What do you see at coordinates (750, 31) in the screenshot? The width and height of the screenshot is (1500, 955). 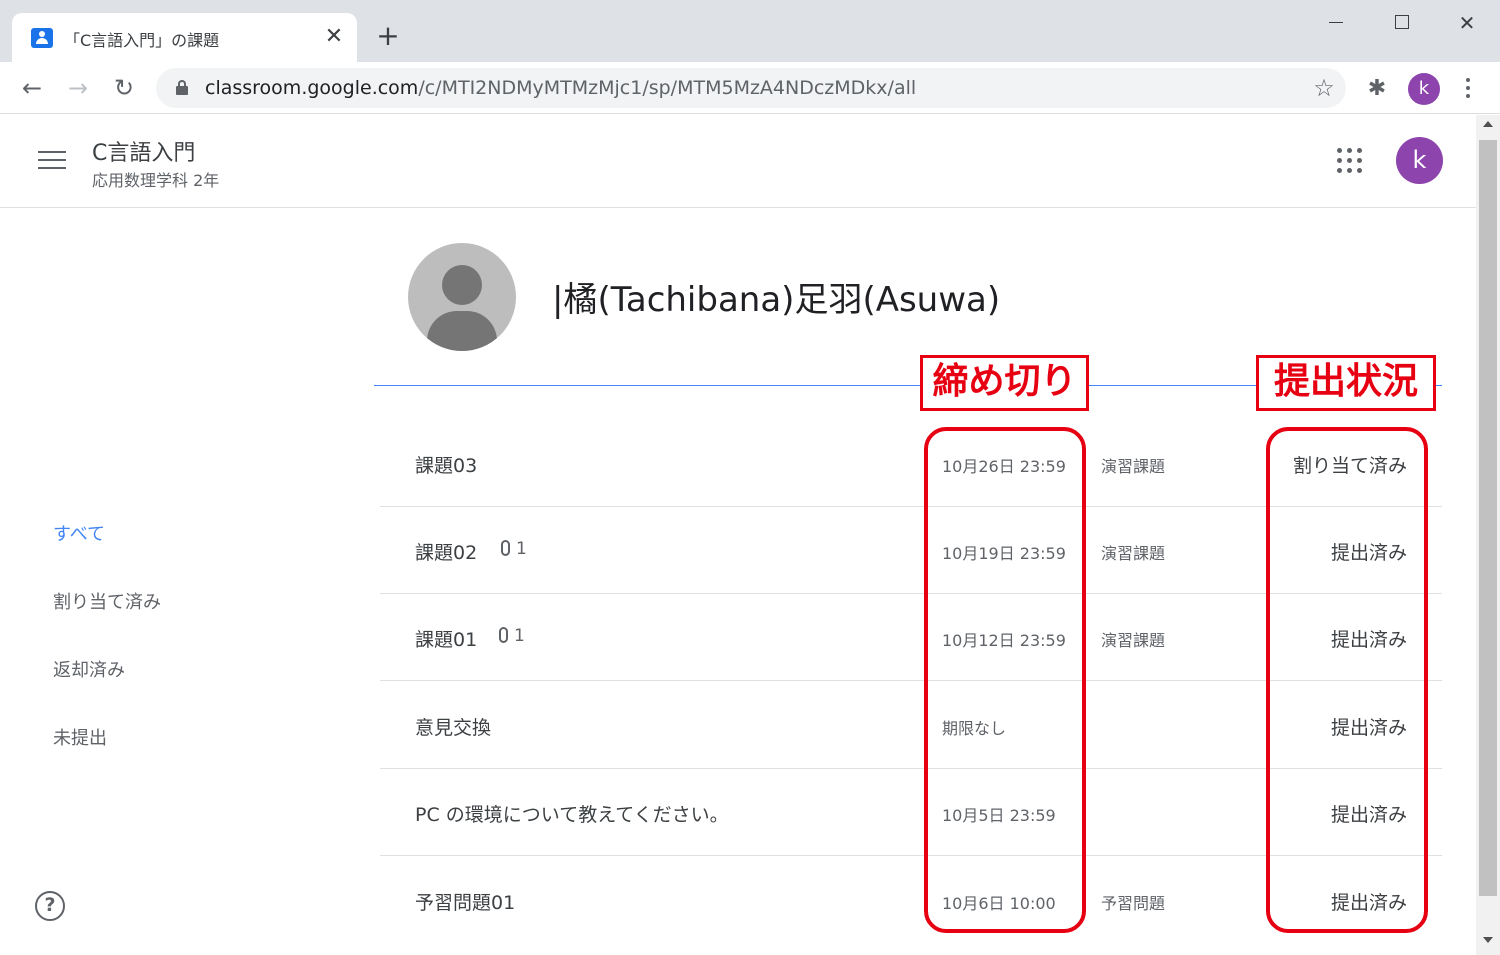 I see `browser-tabstrip: 「C言語入門」の課題 ✕ + ✕` at bounding box center [750, 31].